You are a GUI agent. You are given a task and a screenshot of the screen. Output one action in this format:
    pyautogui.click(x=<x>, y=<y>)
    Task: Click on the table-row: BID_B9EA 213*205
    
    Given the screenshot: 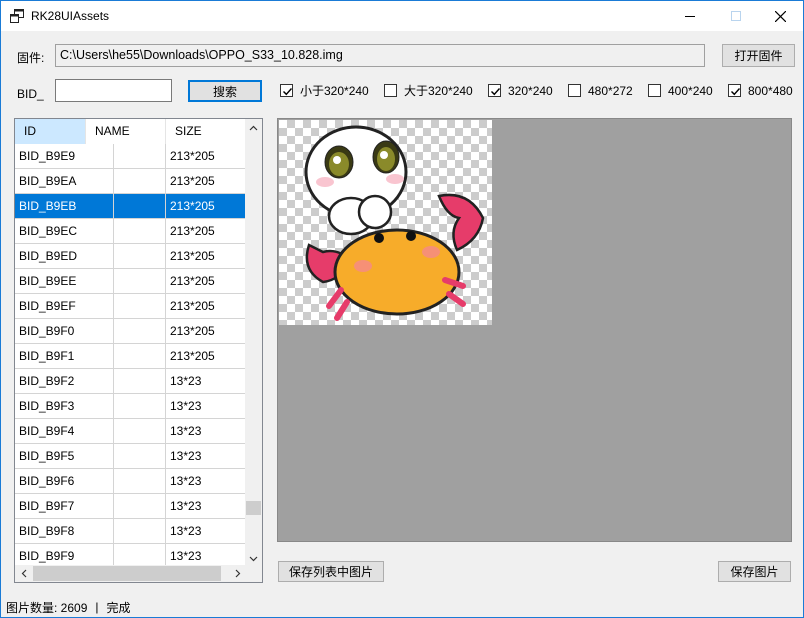 What is the action you would take?
    pyautogui.click(x=130, y=181)
    